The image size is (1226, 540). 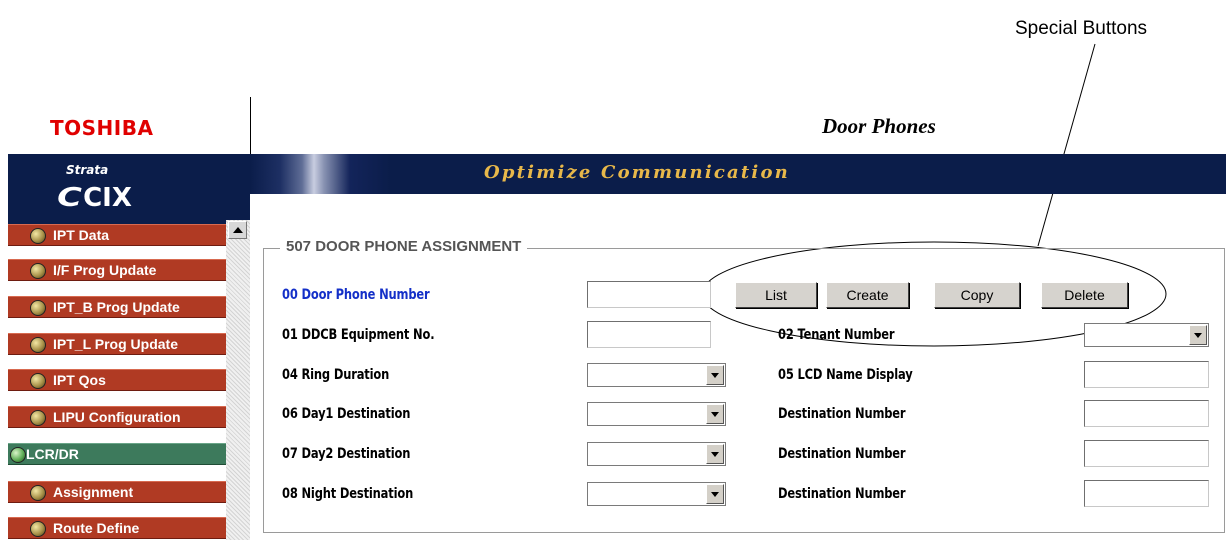 What do you see at coordinates (238, 230) in the screenshot?
I see `arrow-up-icon` at bounding box center [238, 230].